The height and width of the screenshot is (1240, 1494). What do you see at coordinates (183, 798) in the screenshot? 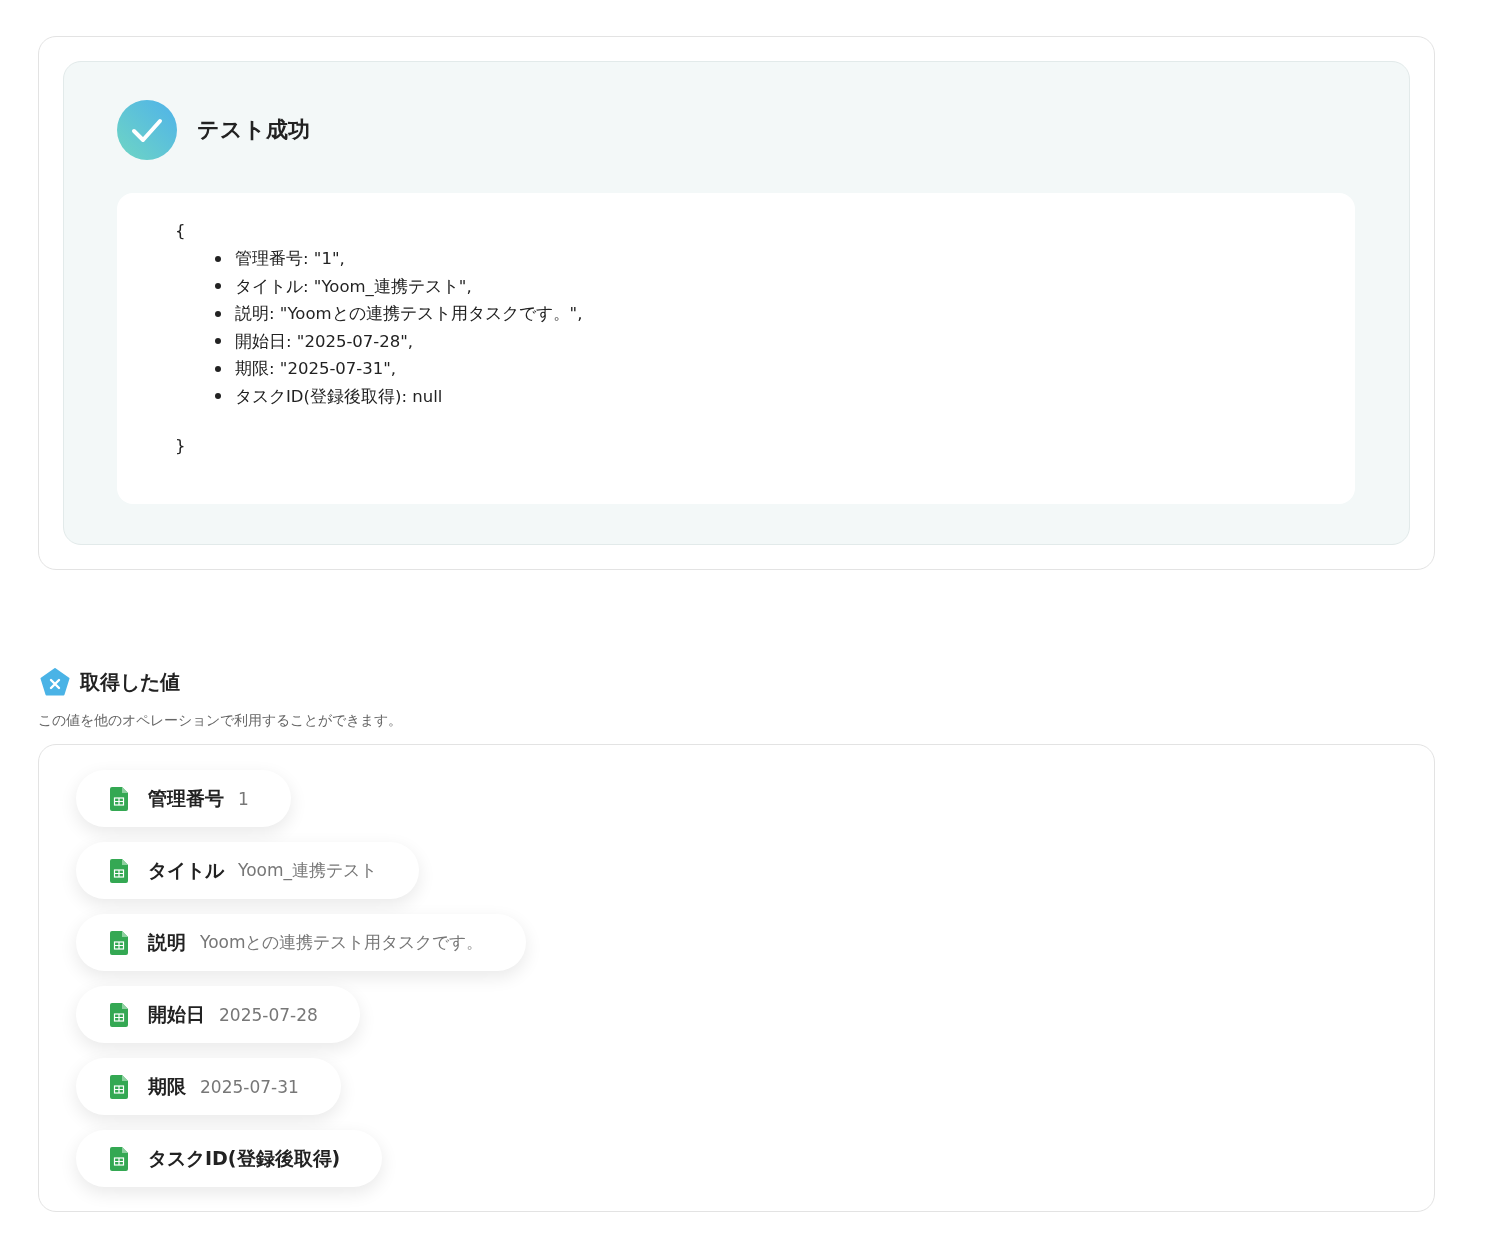
I see `value-chip: 管理番号 1` at bounding box center [183, 798].